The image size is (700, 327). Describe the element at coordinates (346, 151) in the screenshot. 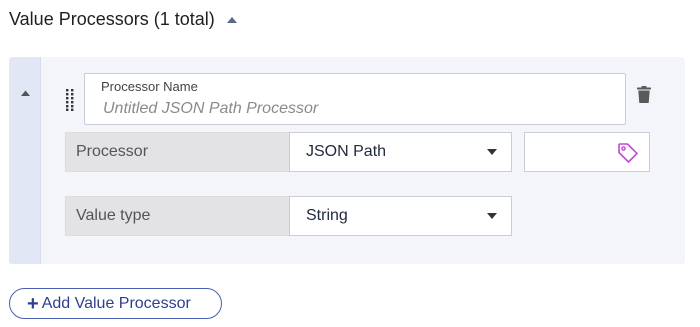

I see `processor-type-value: JSON Path` at that location.